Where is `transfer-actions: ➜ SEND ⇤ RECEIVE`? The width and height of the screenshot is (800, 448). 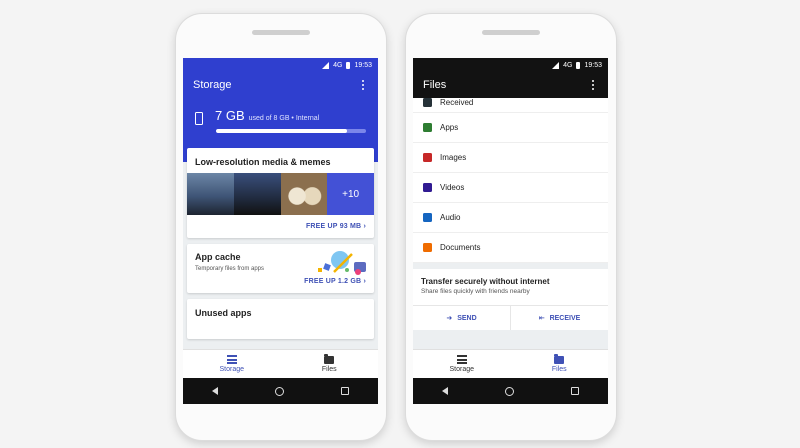 transfer-actions: ➜ SEND ⇤ RECEIVE is located at coordinates (510, 317).